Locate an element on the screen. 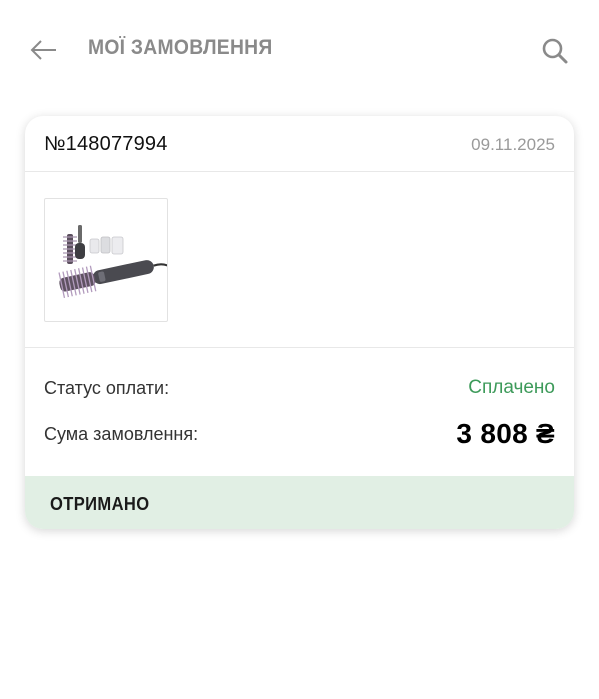 The height and width of the screenshot is (699, 599). page-title: МОЇ ЗАМОВЛЕННЯ is located at coordinates (180, 47).